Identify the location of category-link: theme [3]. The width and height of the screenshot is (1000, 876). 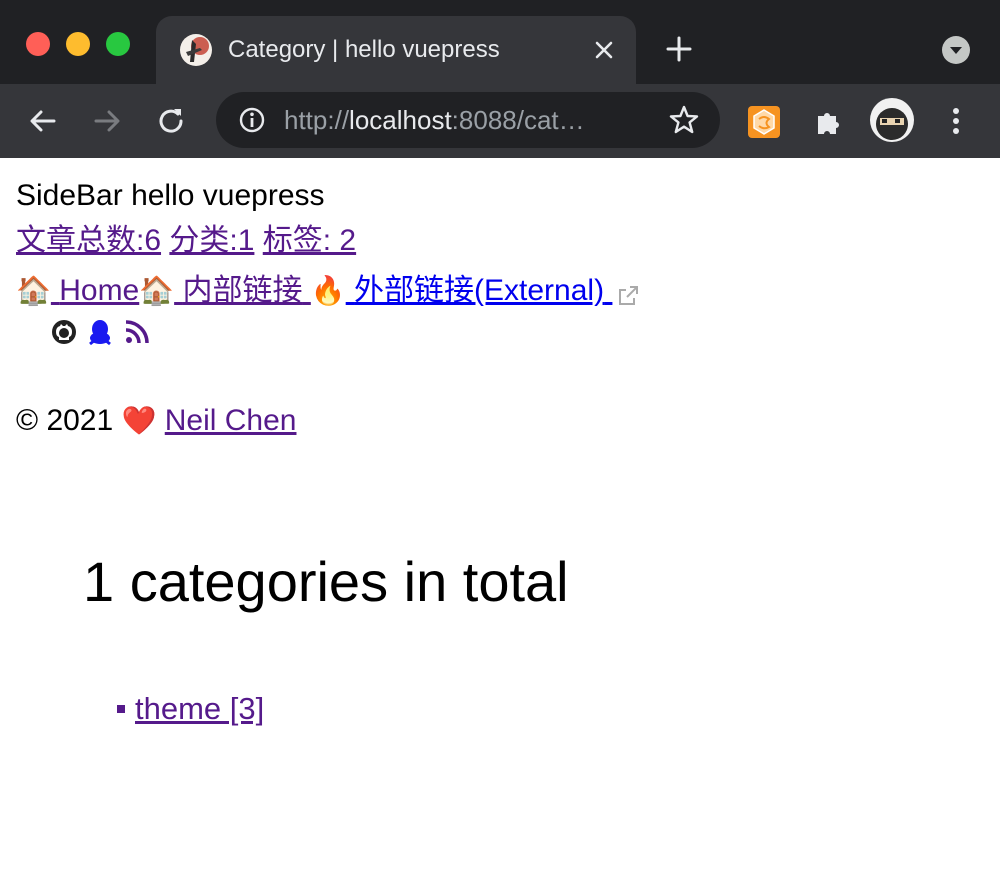
(190, 708).